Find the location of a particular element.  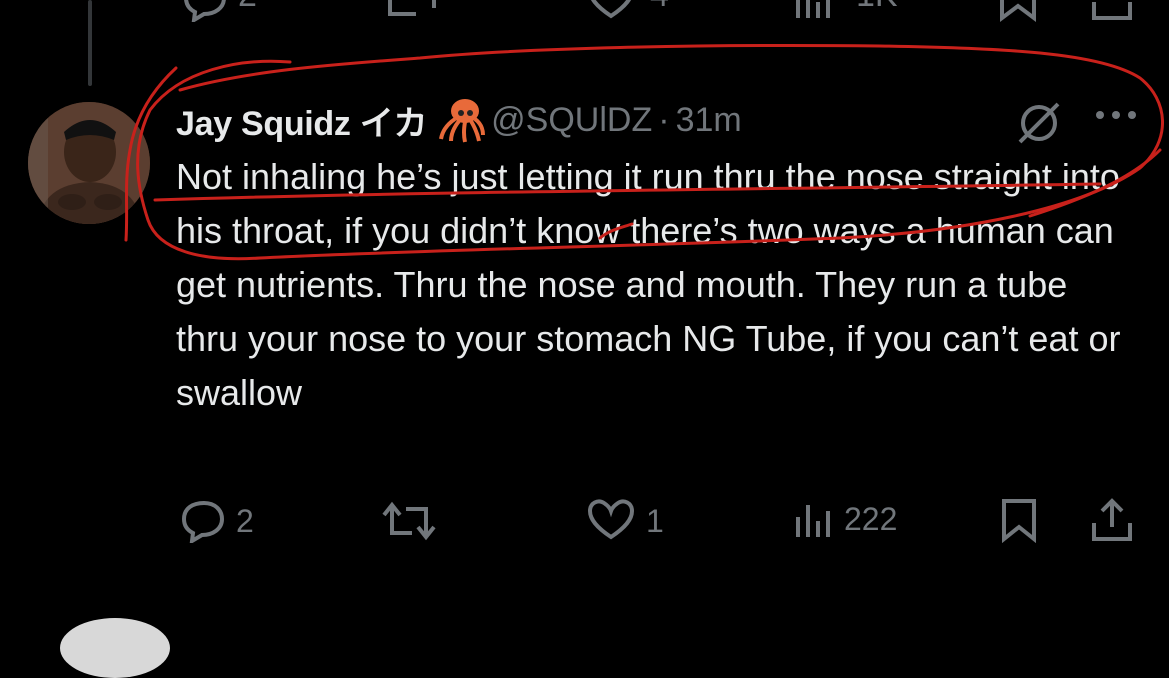

reply-count: 2 is located at coordinates (245, 520).